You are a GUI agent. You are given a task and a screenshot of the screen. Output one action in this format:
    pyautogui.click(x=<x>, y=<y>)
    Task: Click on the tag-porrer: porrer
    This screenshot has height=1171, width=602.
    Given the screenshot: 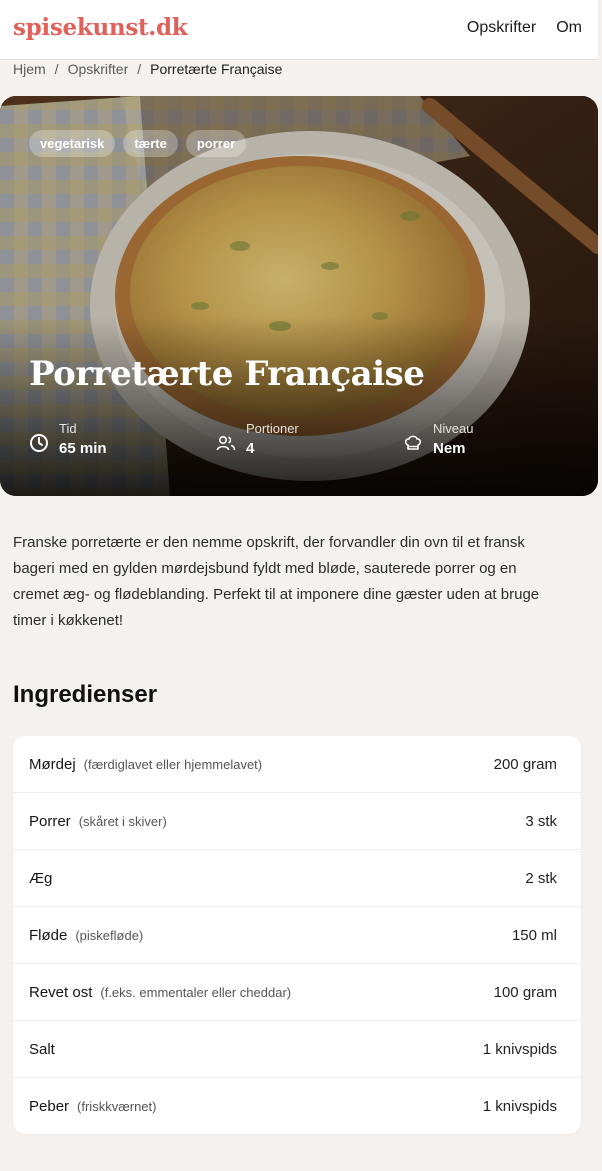 What is the action you would take?
    pyautogui.click(x=216, y=143)
    